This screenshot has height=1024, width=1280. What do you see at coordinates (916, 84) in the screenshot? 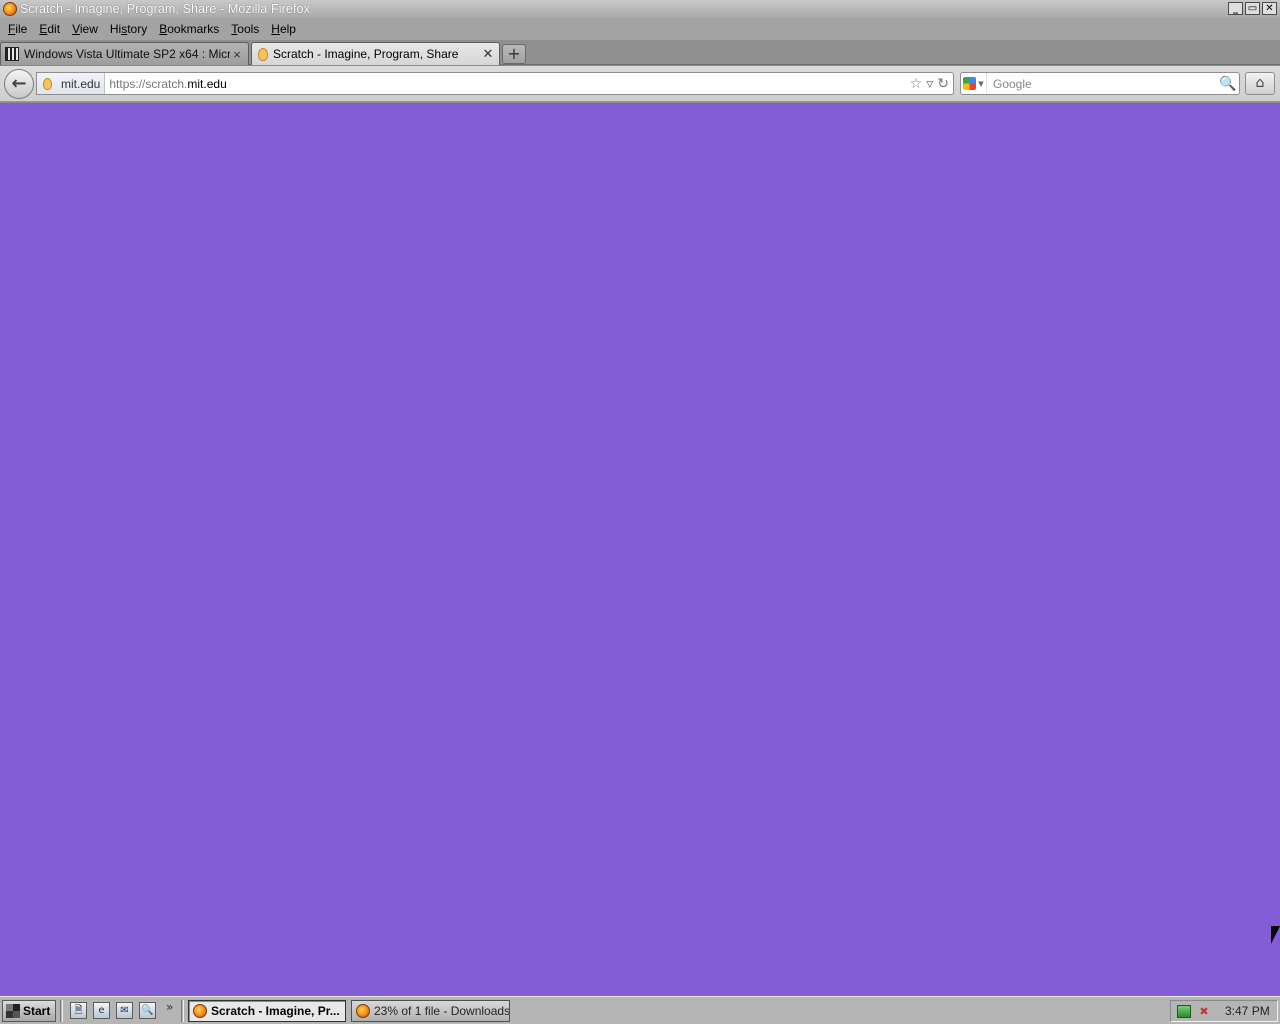
I see `bookmark-star-icon: ☆` at bounding box center [916, 84].